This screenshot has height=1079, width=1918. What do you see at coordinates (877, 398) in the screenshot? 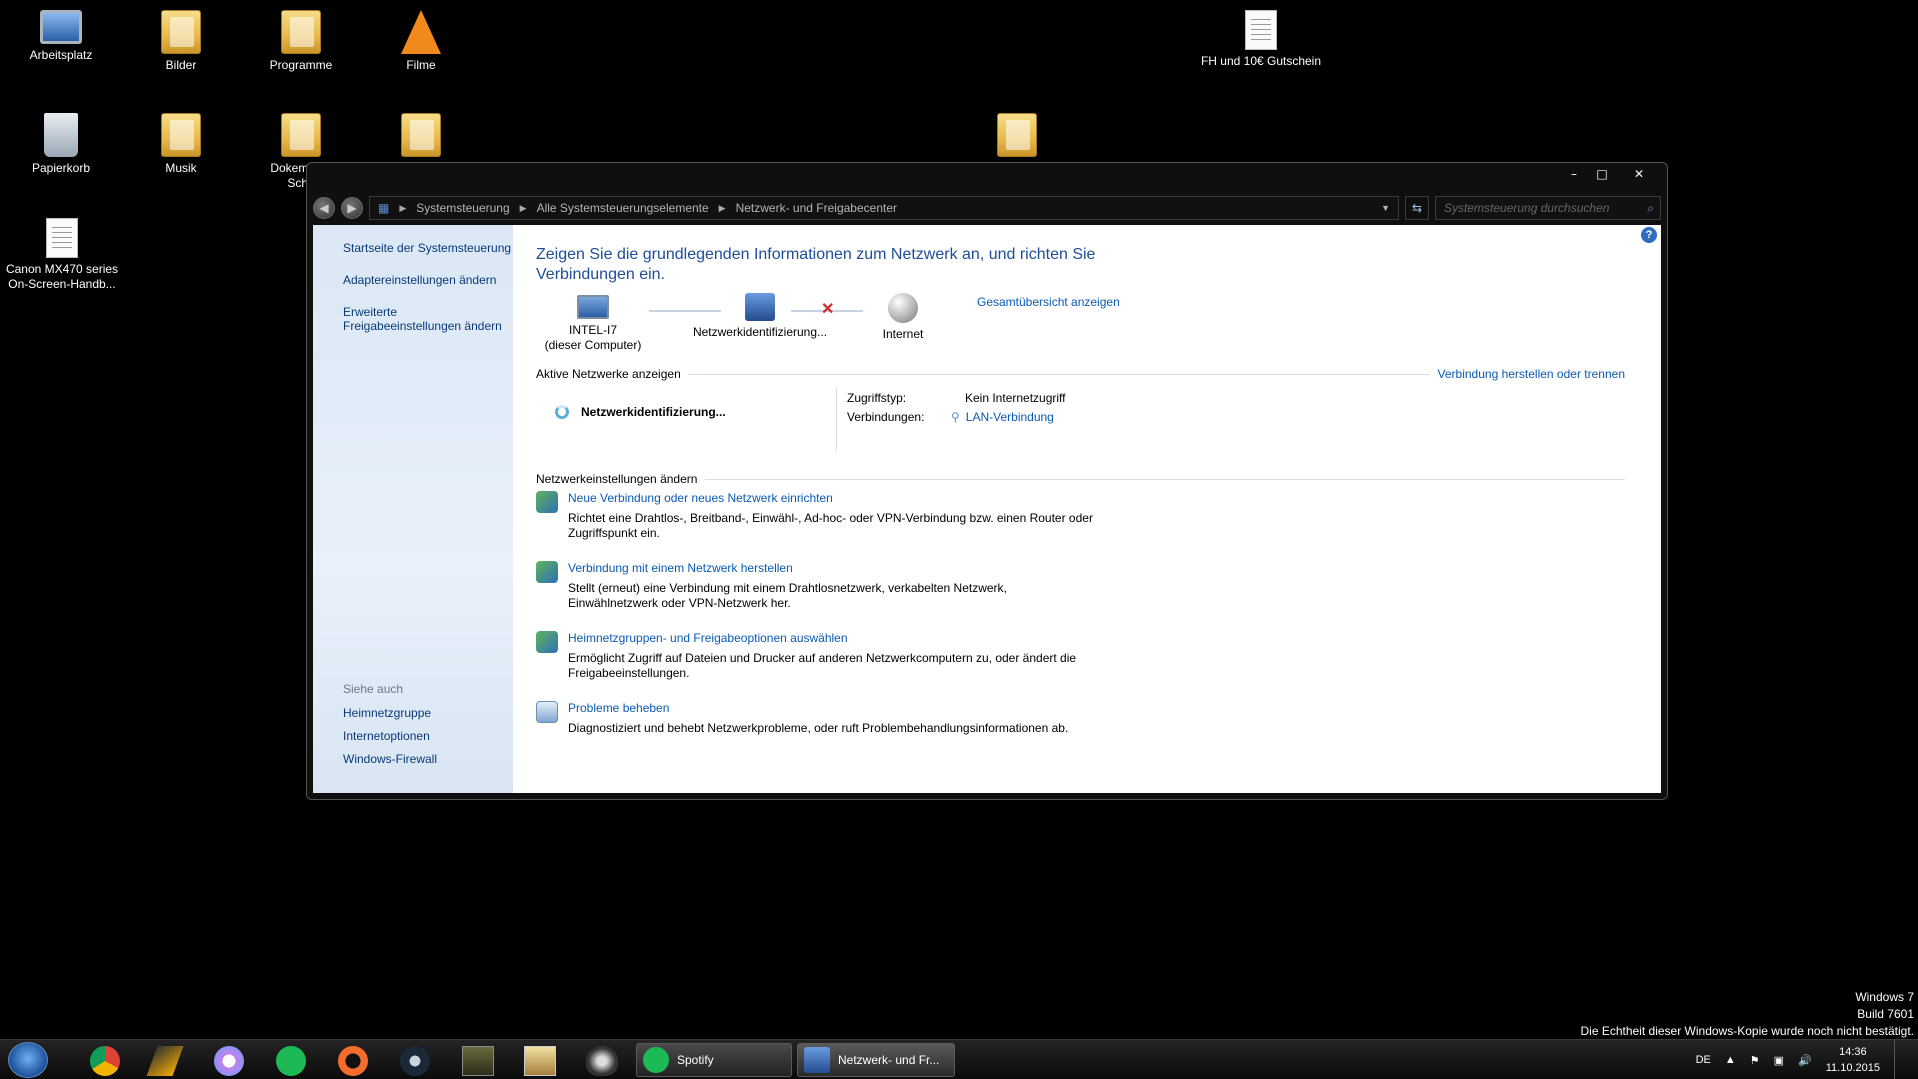
I see `access-type-label: Zugriffstyp:` at bounding box center [877, 398].